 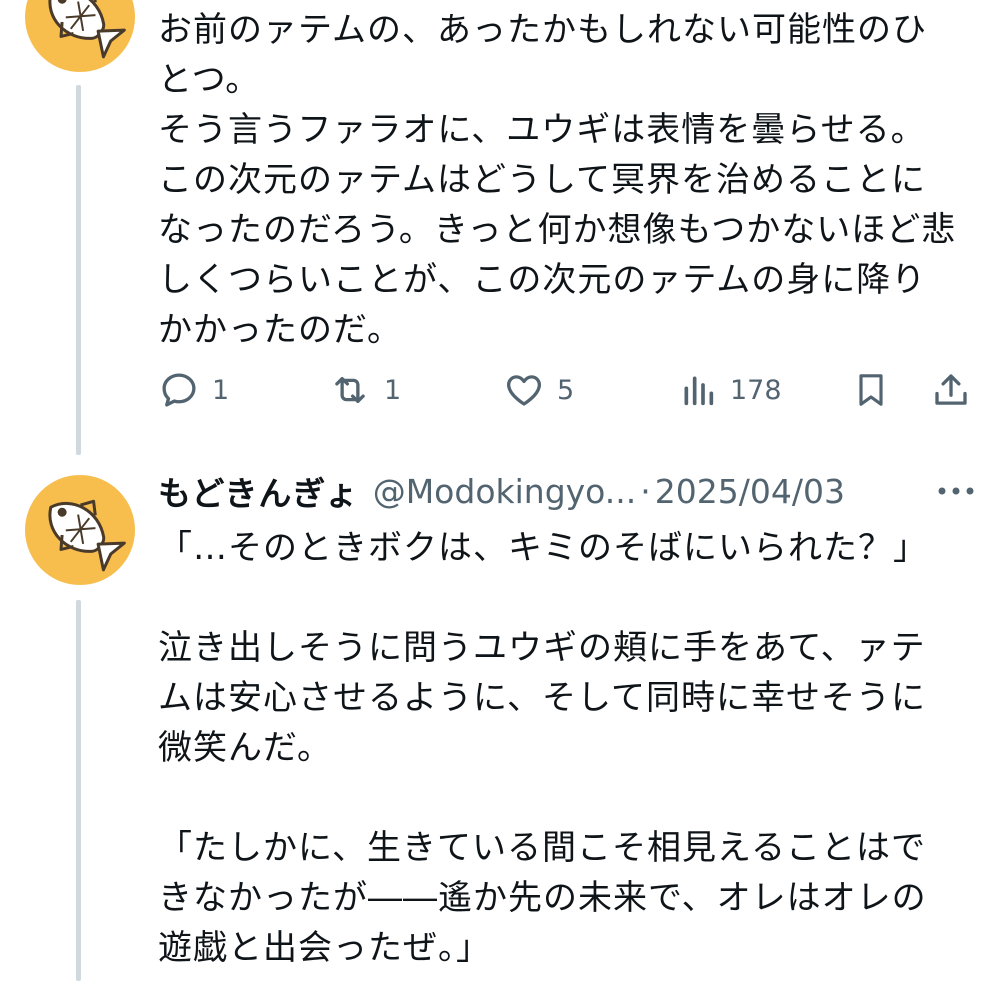 I want to click on tweet-actions: 1 1 5 178, so click(x=568, y=390).